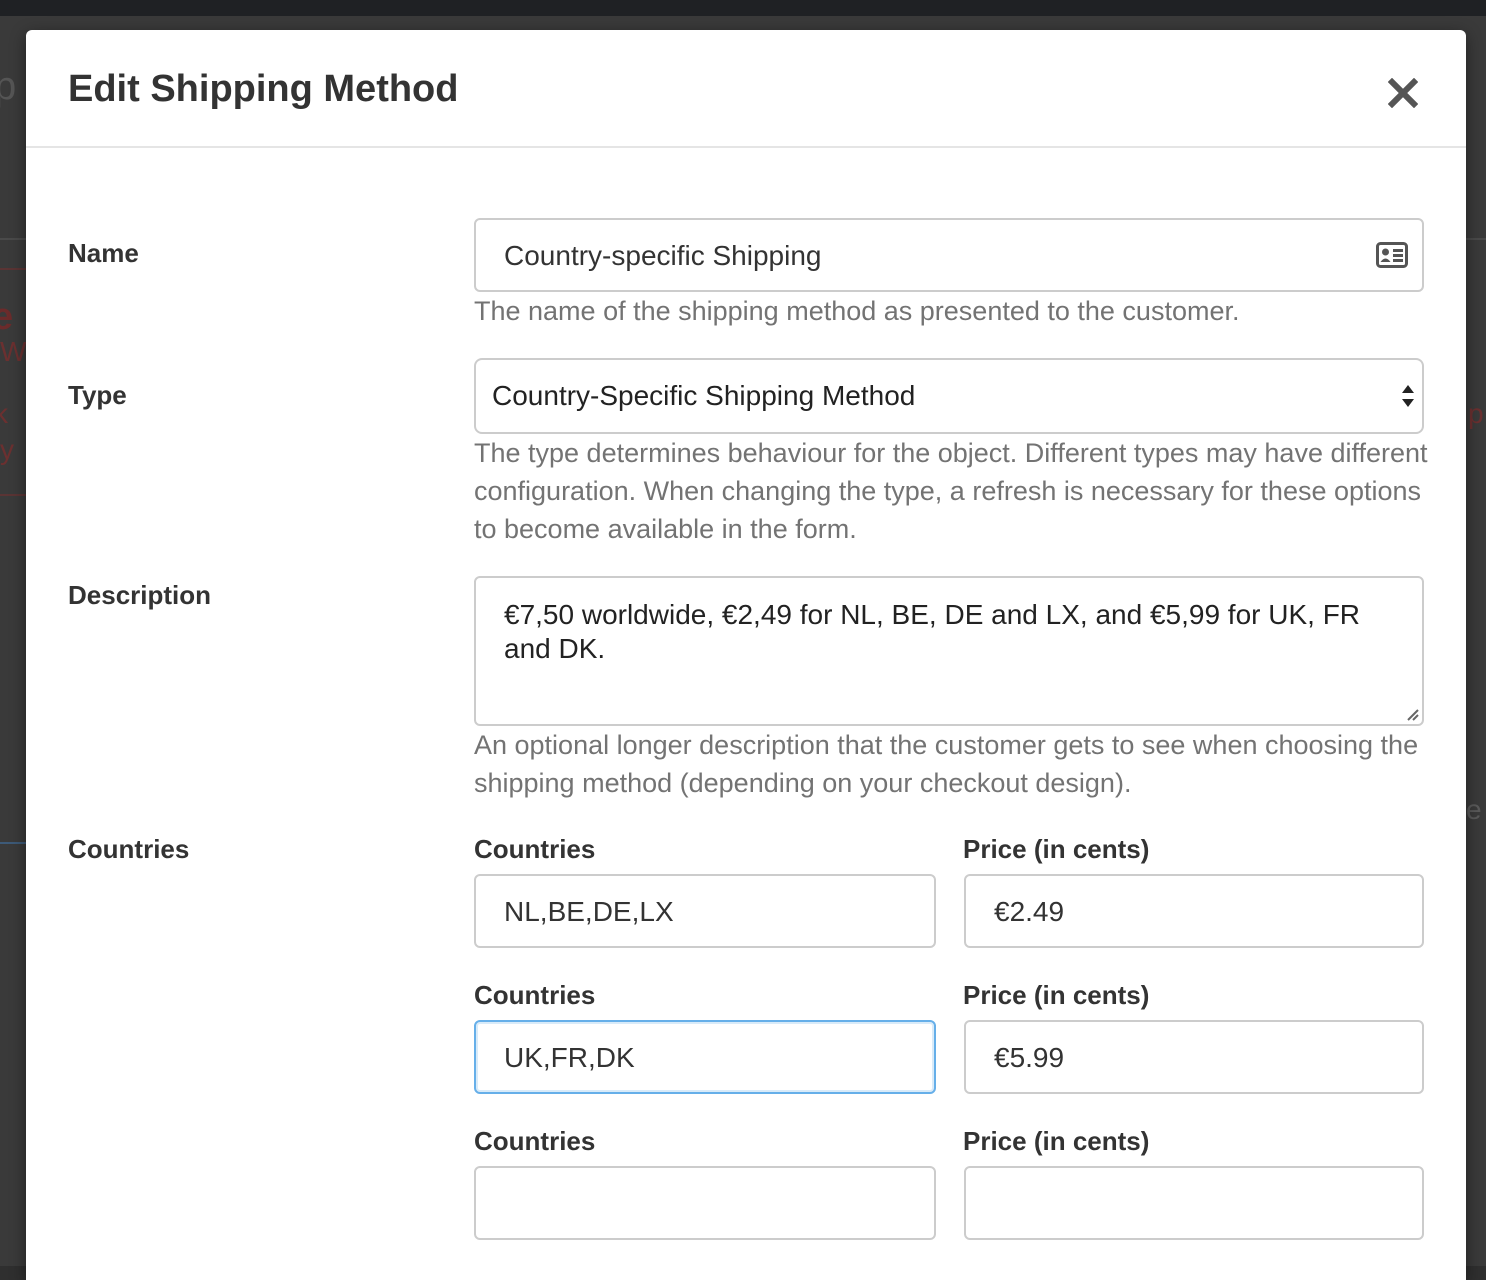  Describe the element at coordinates (97, 395) in the screenshot. I see `type-label: Type` at that location.